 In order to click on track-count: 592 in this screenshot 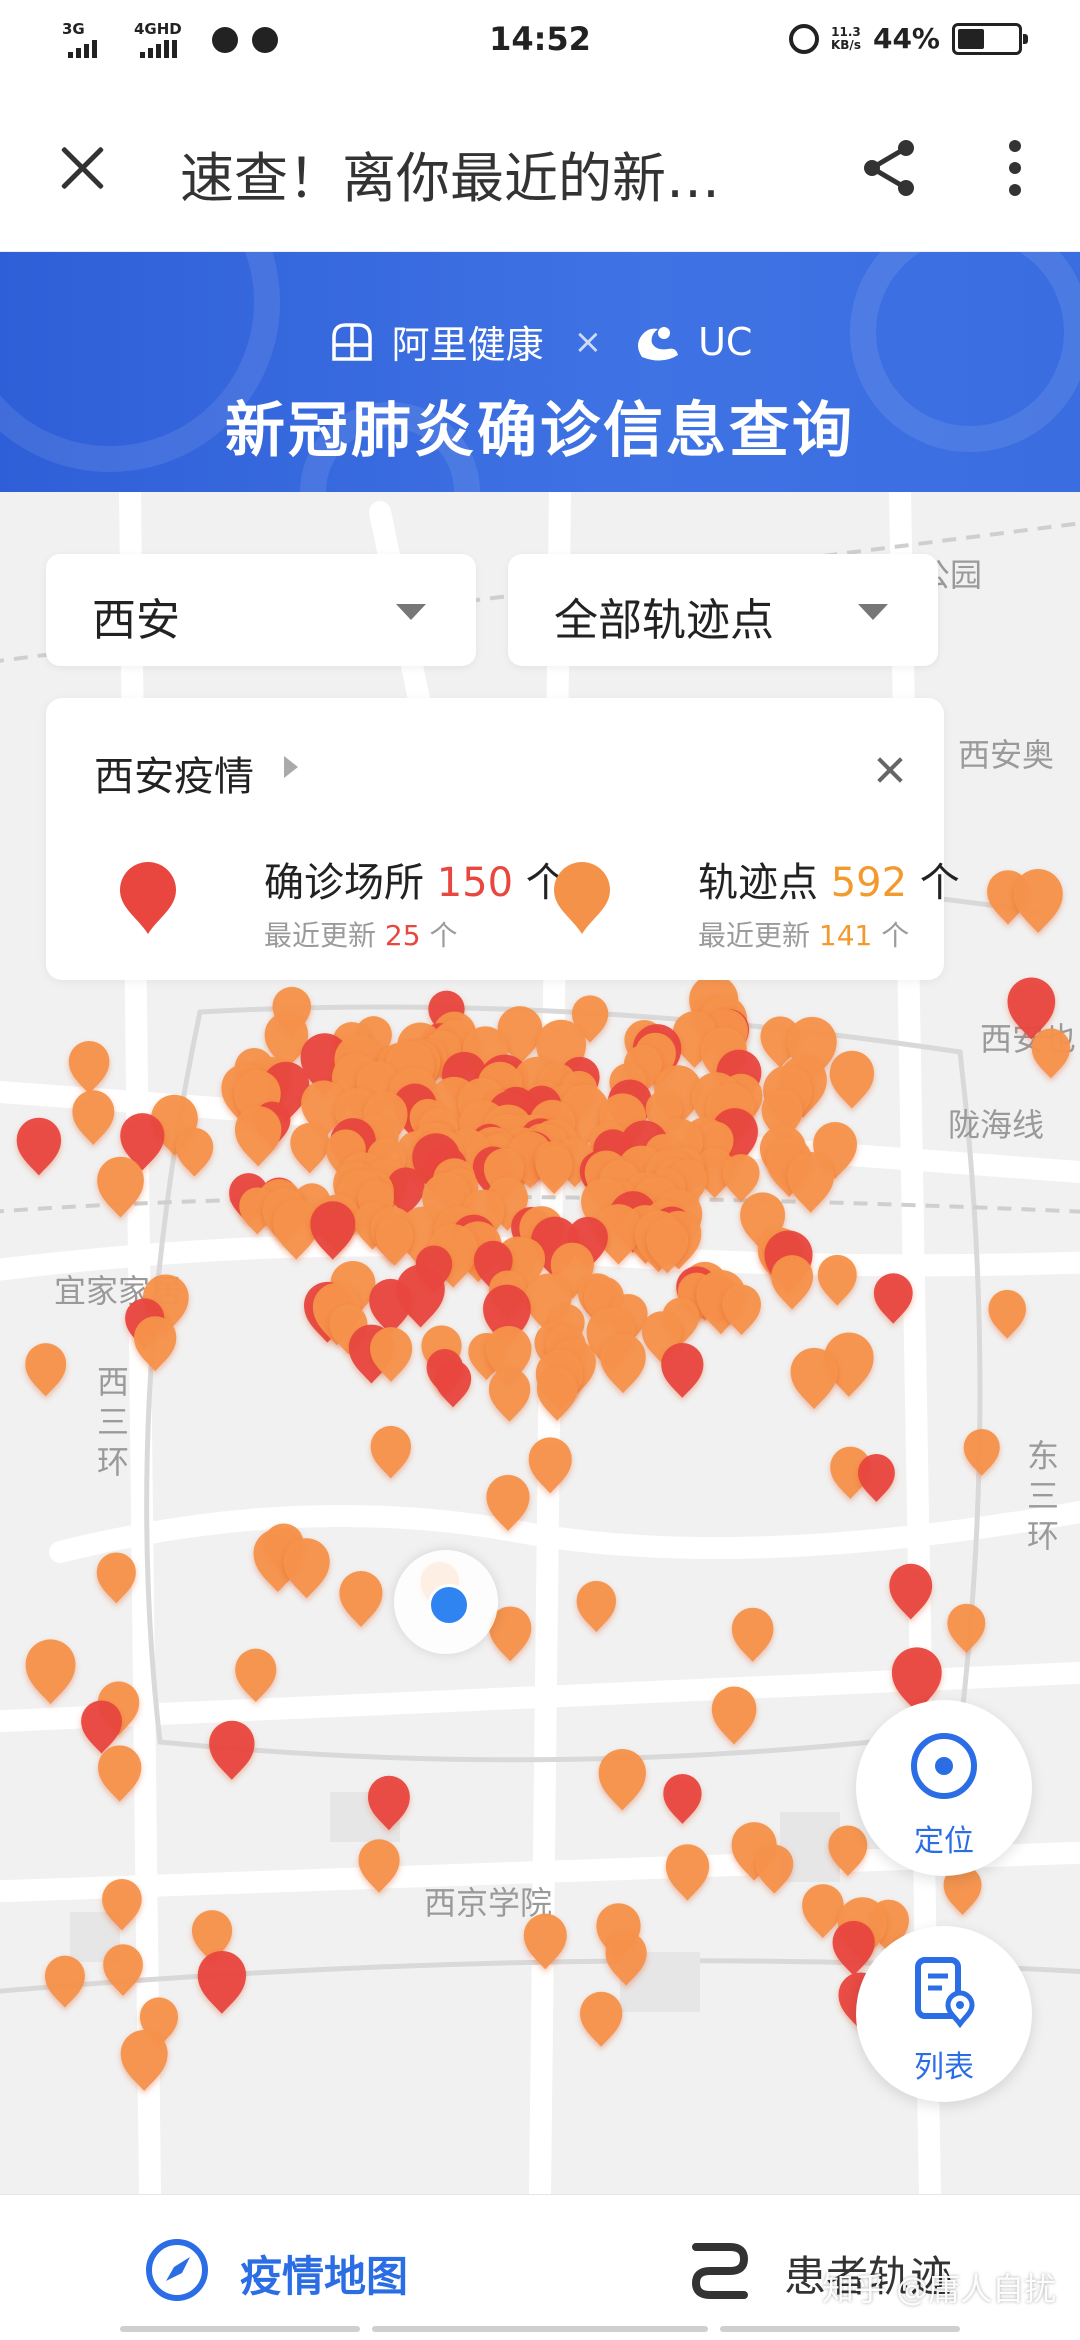, I will do `click(869, 883)`.